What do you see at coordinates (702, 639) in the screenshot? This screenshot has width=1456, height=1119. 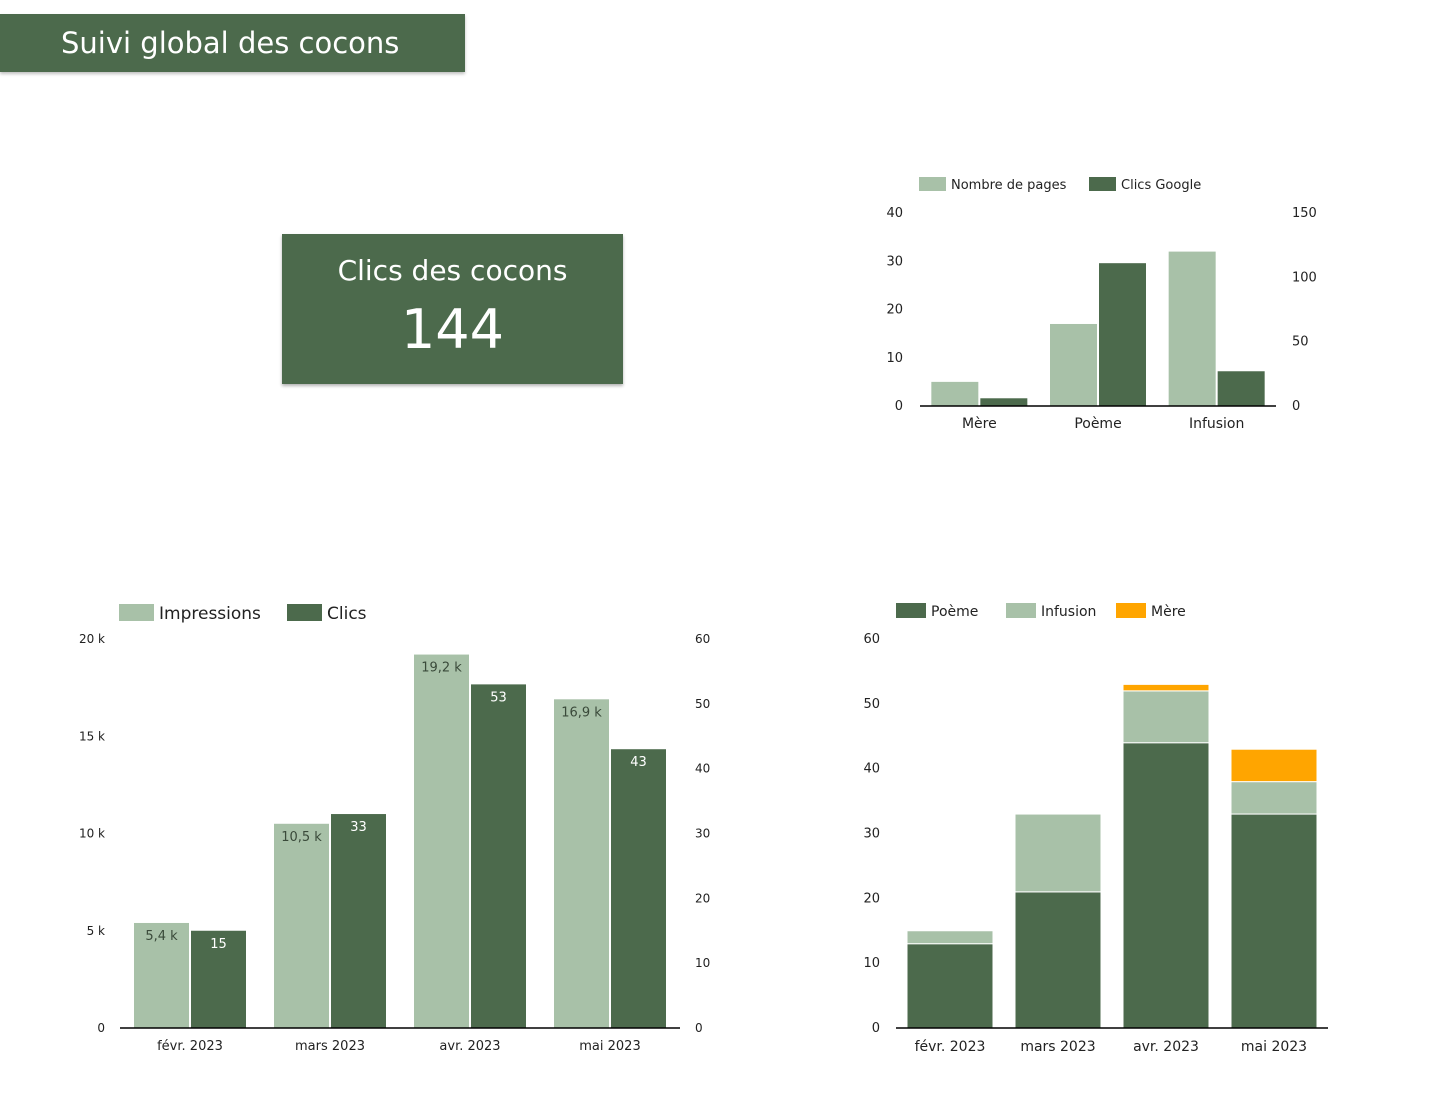 I see `y-right-tick-label: 60` at bounding box center [702, 639].